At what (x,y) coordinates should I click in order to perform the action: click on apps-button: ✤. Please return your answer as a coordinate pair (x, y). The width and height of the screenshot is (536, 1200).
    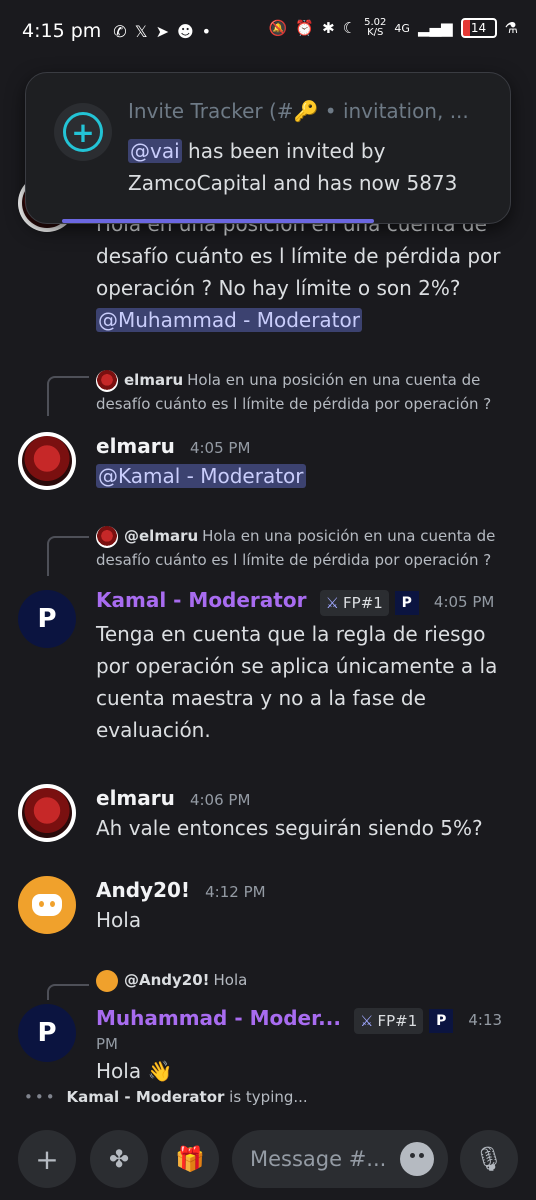
    Looking at the image, I should click on (119, 1159).